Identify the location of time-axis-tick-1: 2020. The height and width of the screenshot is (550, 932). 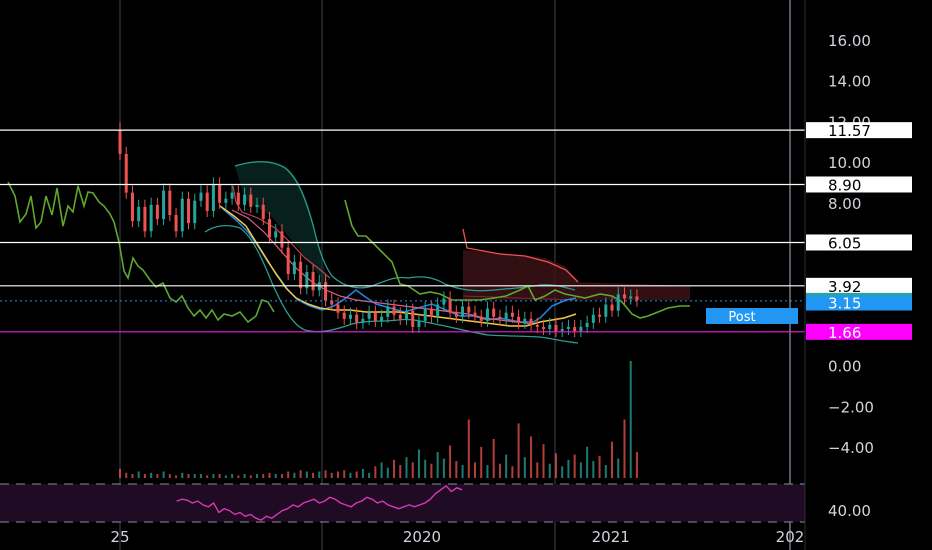
(422, 537).